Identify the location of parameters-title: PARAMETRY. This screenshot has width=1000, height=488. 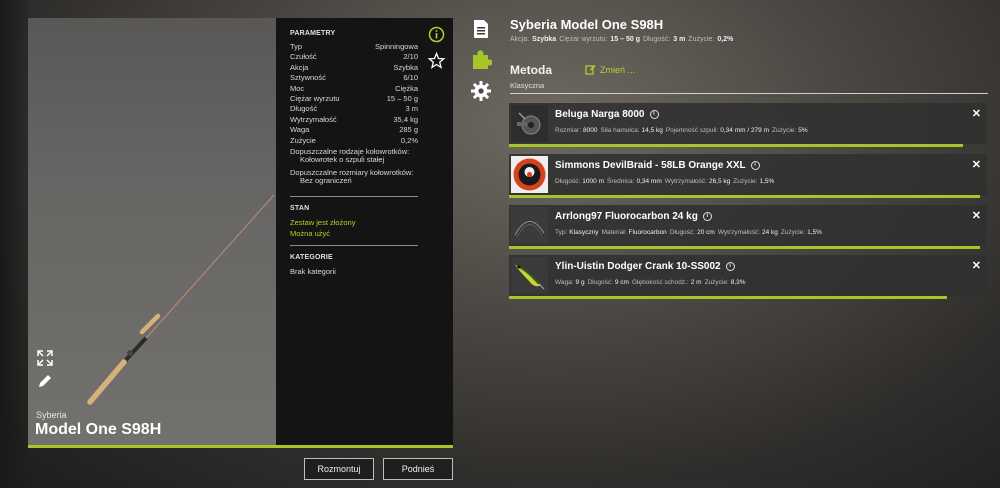
(313, 33).